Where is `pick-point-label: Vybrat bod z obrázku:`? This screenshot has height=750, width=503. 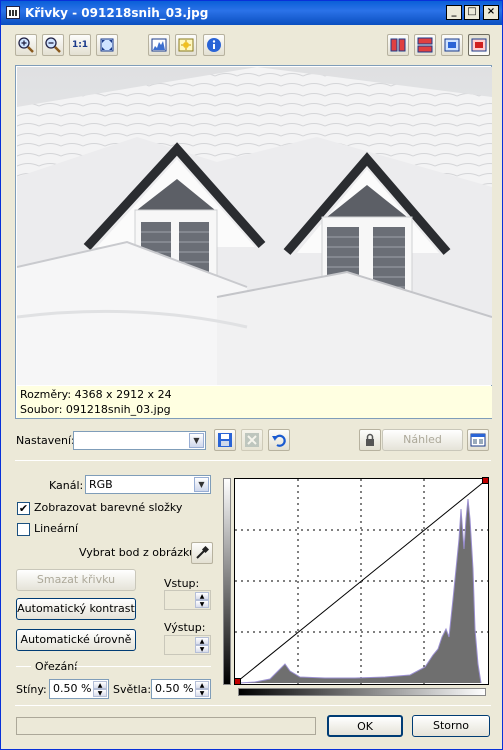 pick-point-label: Vybrat bod z obrázku: is located at coordinates (139, 552).